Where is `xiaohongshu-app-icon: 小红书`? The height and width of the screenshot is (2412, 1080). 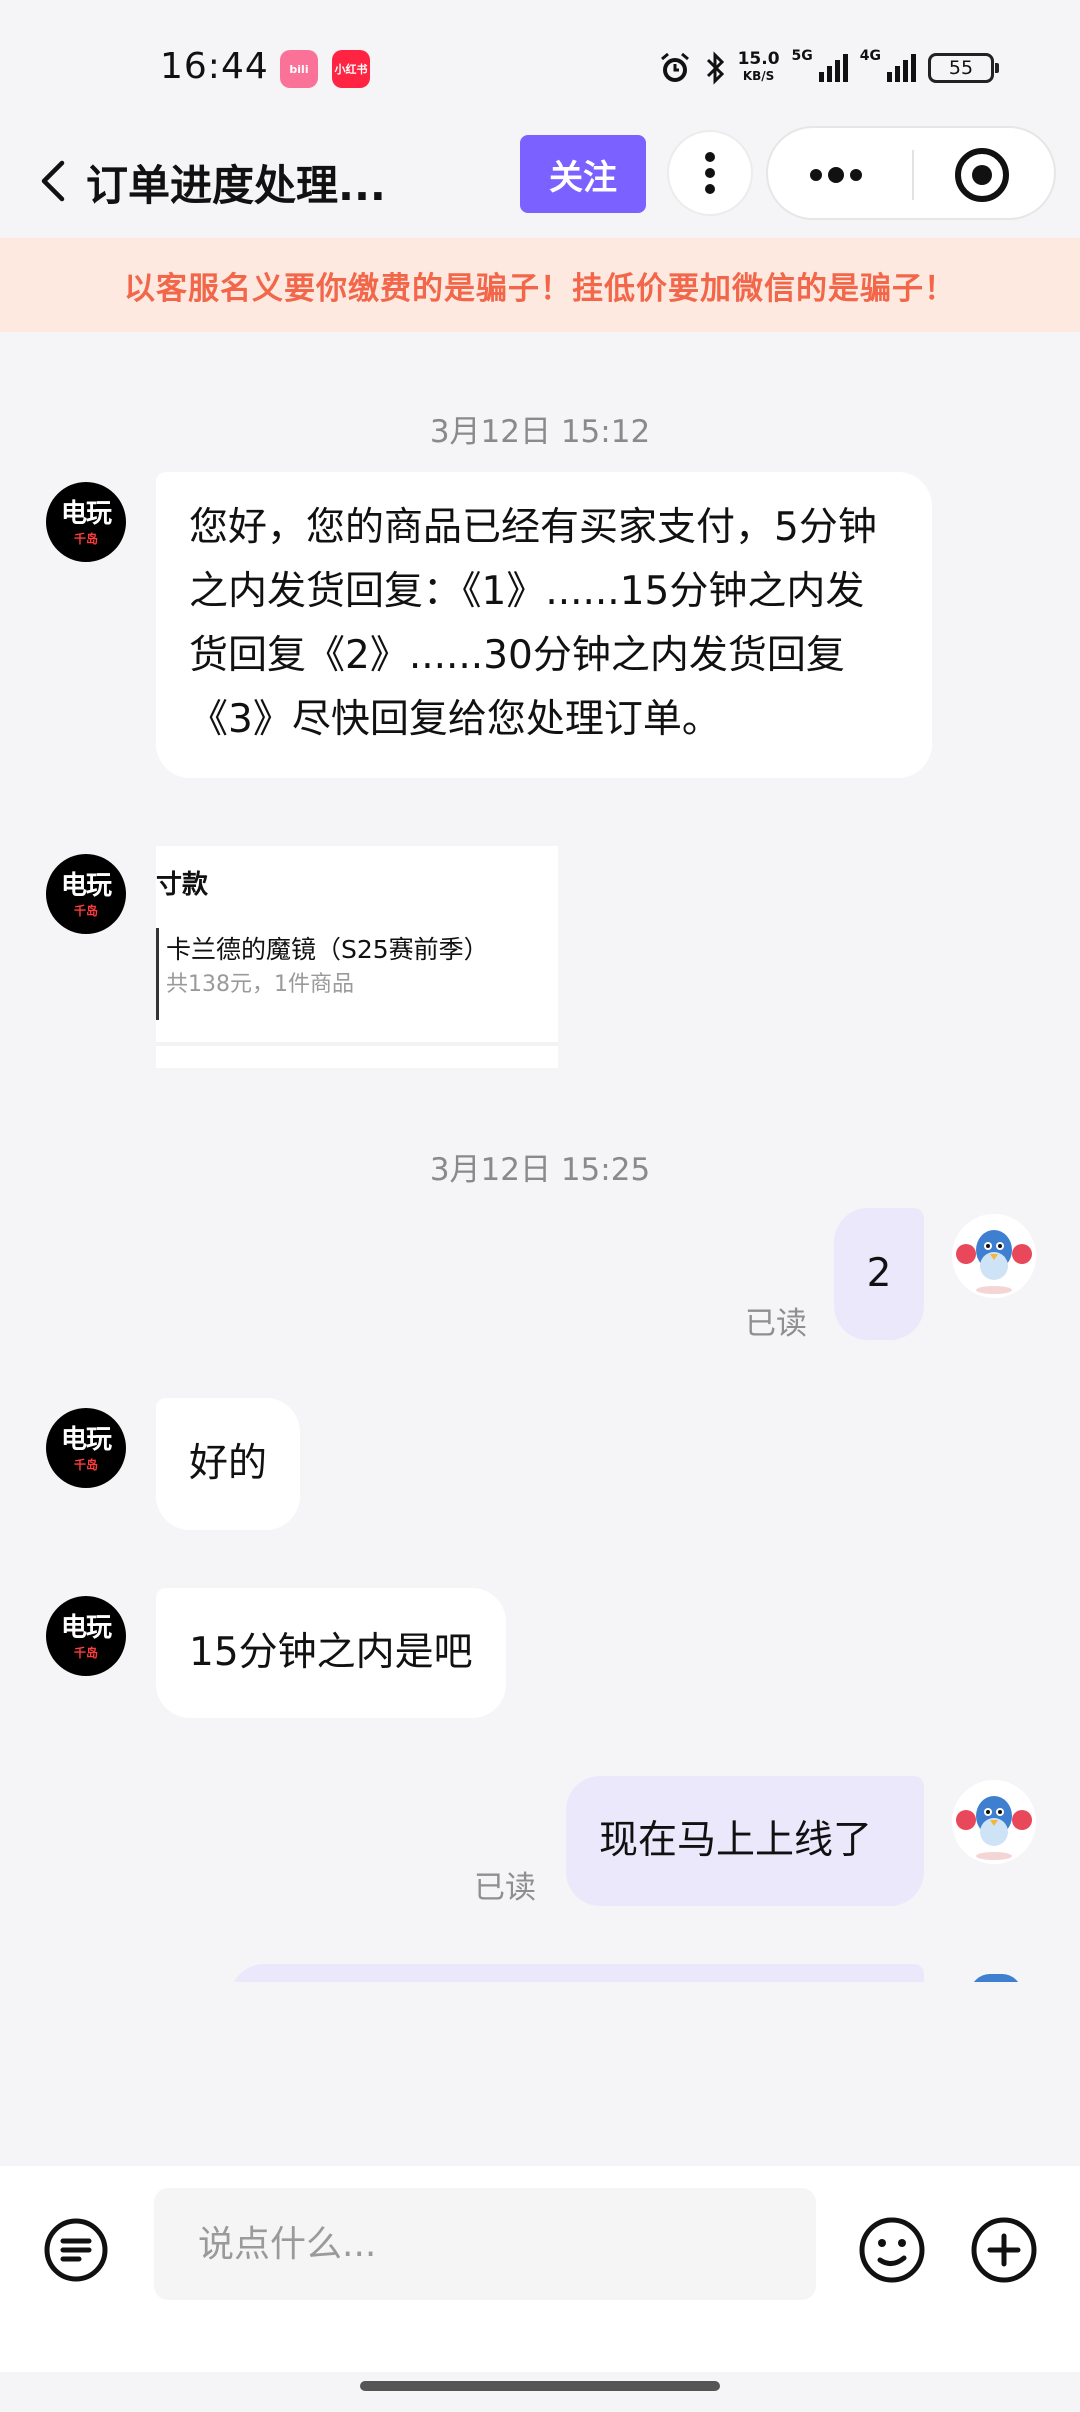
xiaohongshu-app-icon: 小红书 is located at coordinates (351, 69).